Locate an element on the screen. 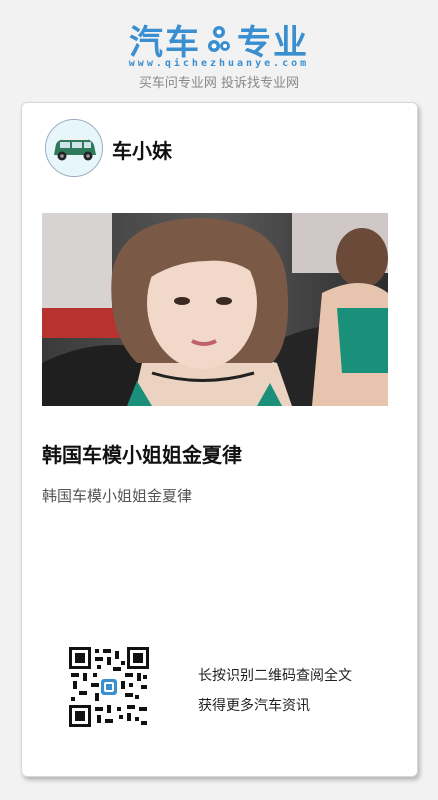 The height and width of the screenshot is (800, 438). car-avatar-icon is located at coordinates (74, 148).